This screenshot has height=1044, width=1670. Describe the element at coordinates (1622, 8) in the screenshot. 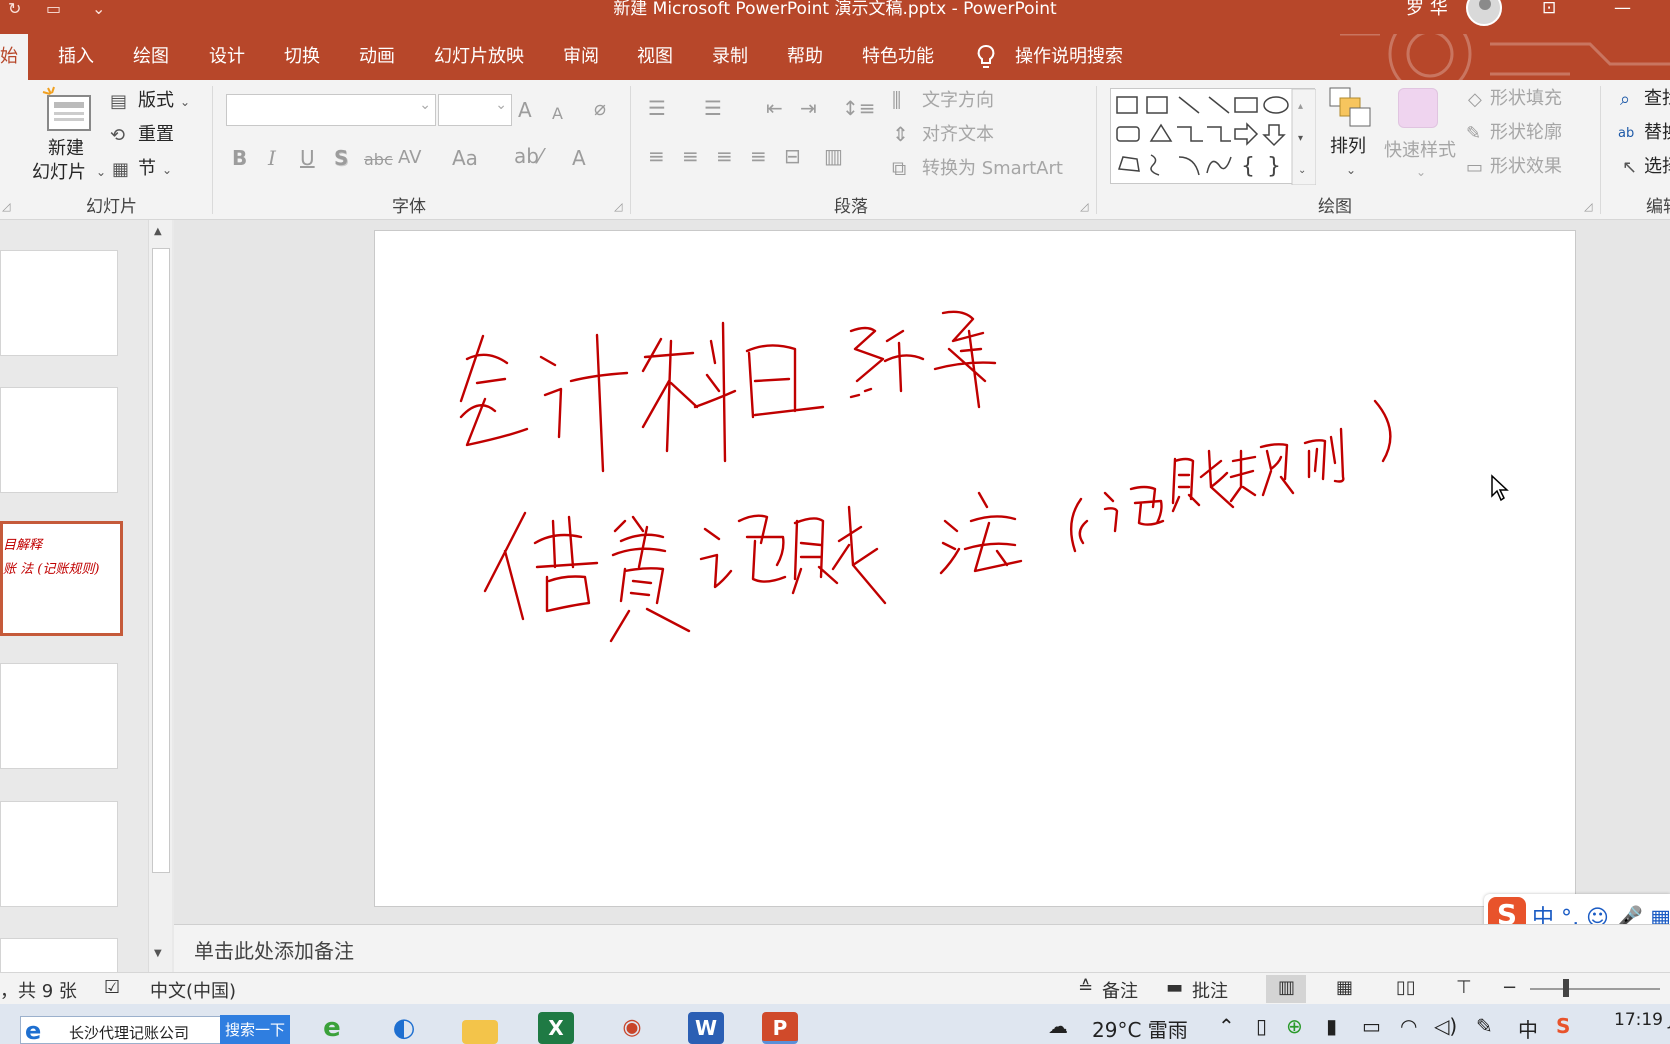

I see `minimize-icon: —` at that location.